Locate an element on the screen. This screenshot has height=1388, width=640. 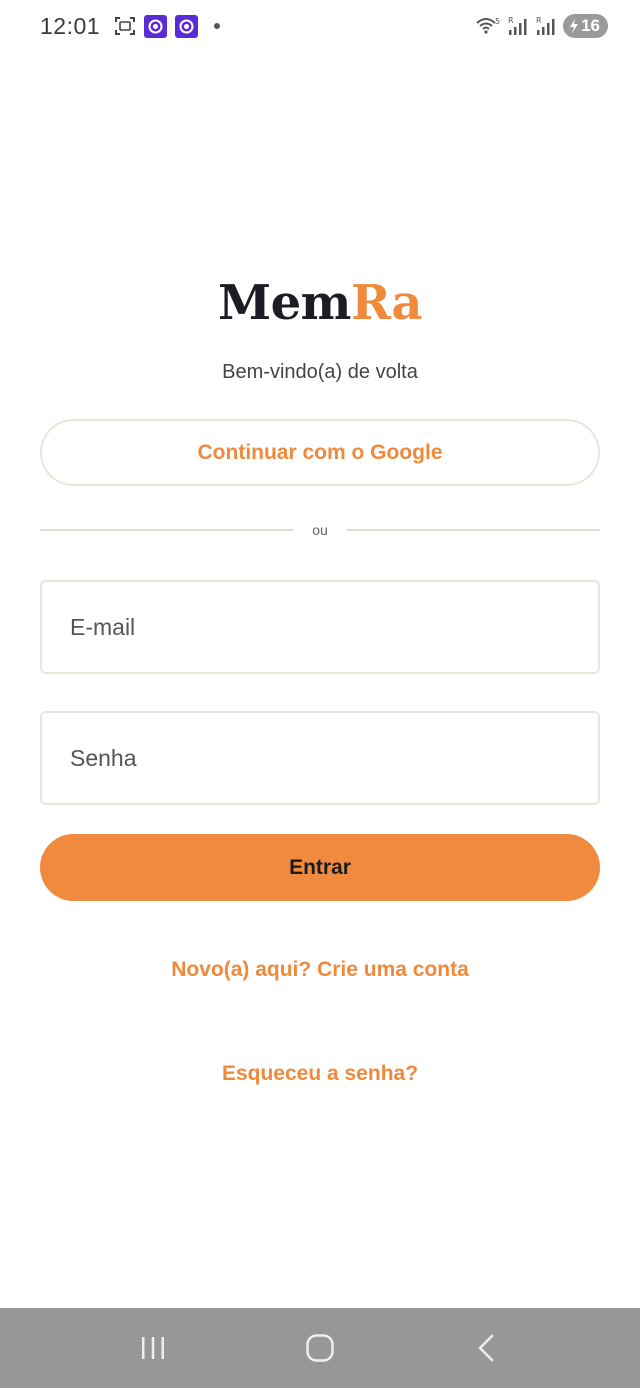
notification-dot-icon is located at coordinates (217, 26).